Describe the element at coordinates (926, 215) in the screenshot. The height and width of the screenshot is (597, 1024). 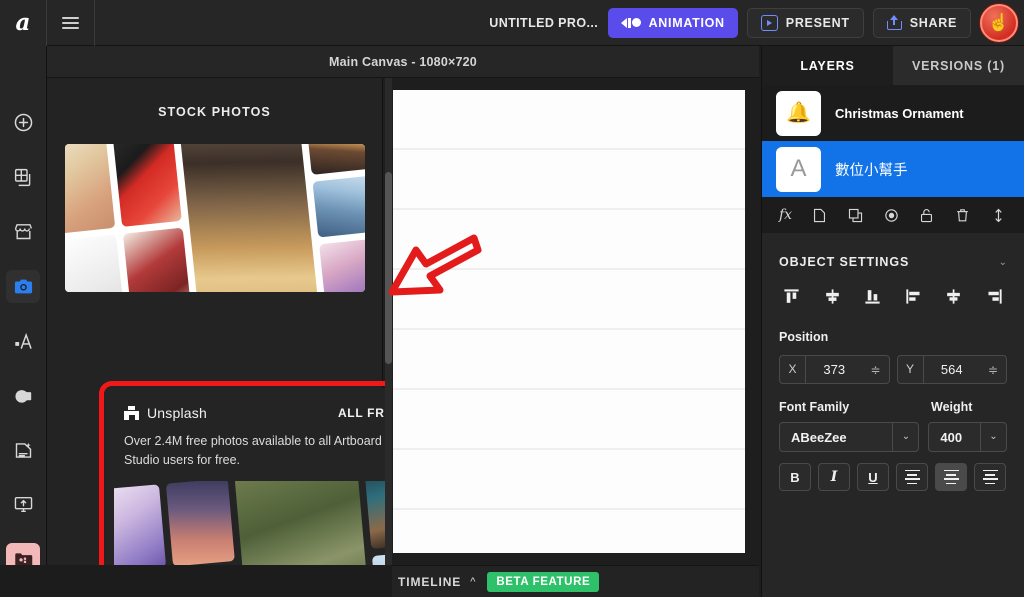
I see `unlock-icon` at that location.